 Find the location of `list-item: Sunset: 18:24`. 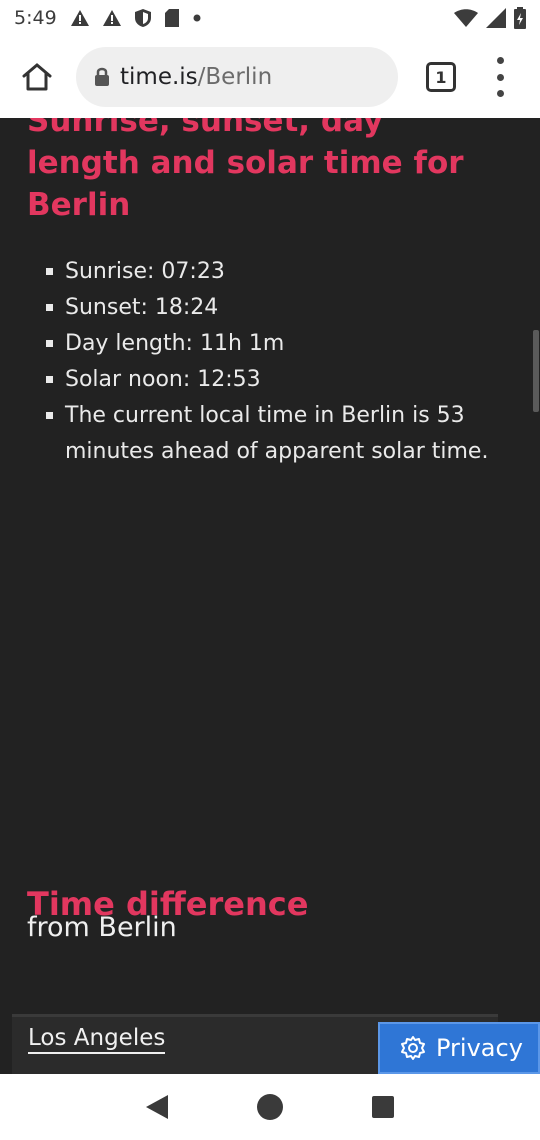

list-item: Sunset: 18:24 is located at coordinates (275, 308).